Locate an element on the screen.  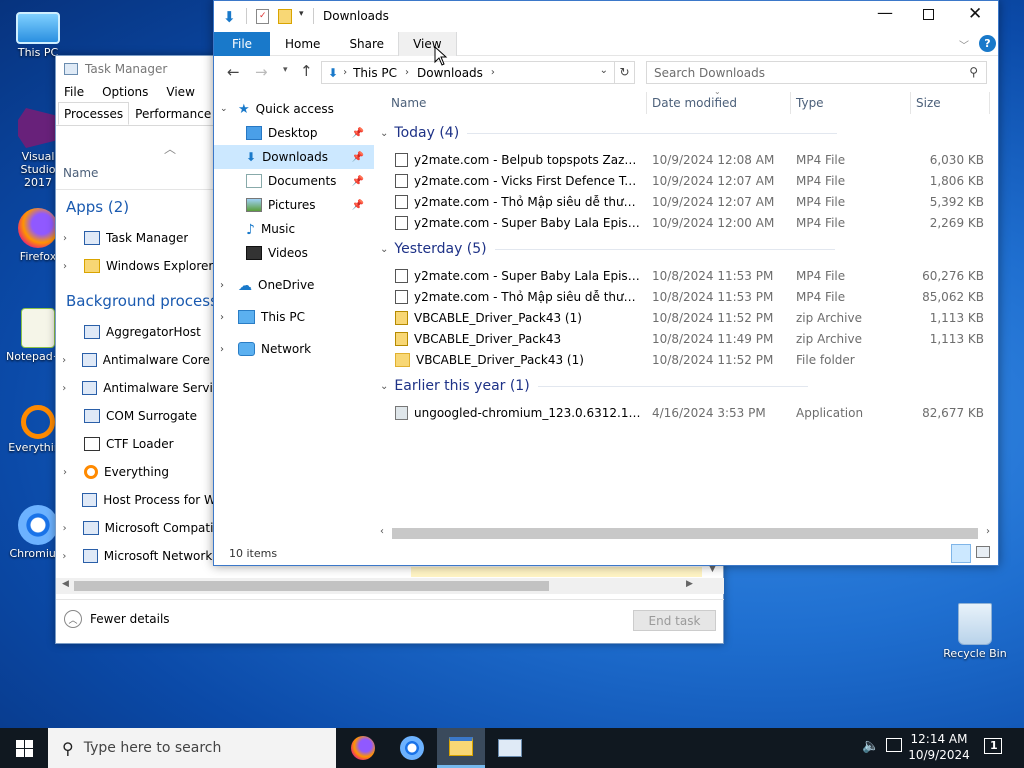
maximize-icon is located at coordinates (928, 14).